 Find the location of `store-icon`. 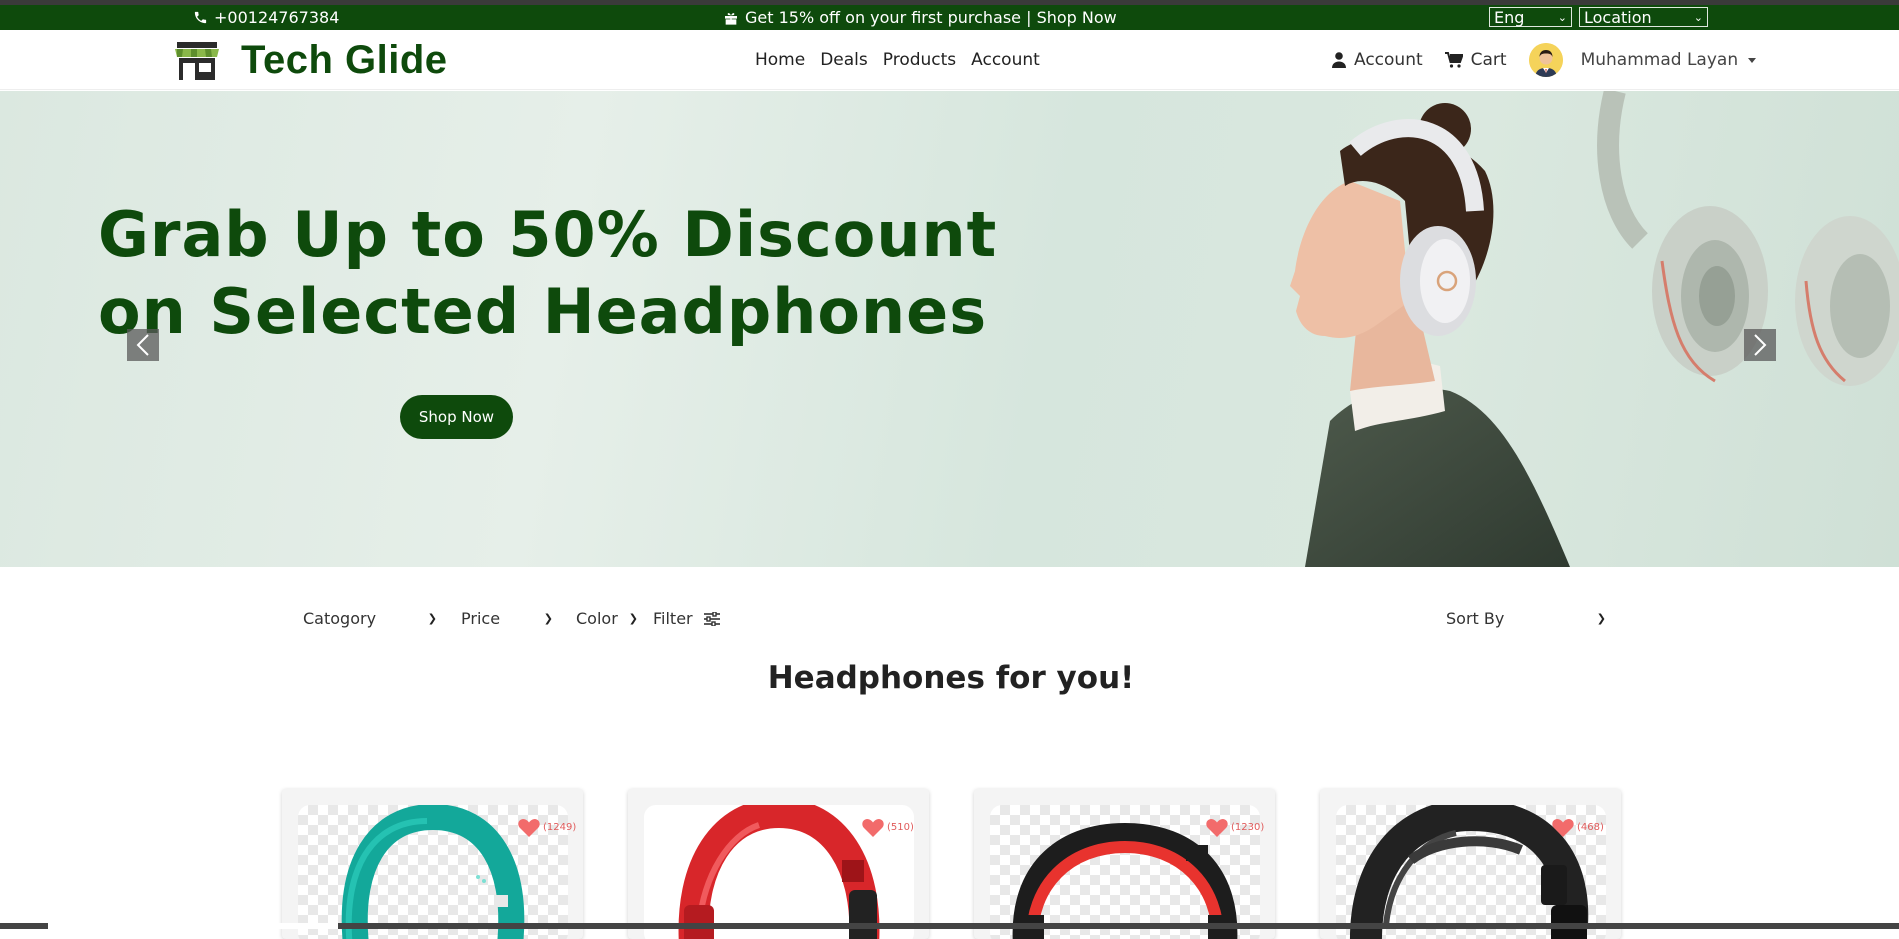

store-icon is located at coordinates (197, 60).